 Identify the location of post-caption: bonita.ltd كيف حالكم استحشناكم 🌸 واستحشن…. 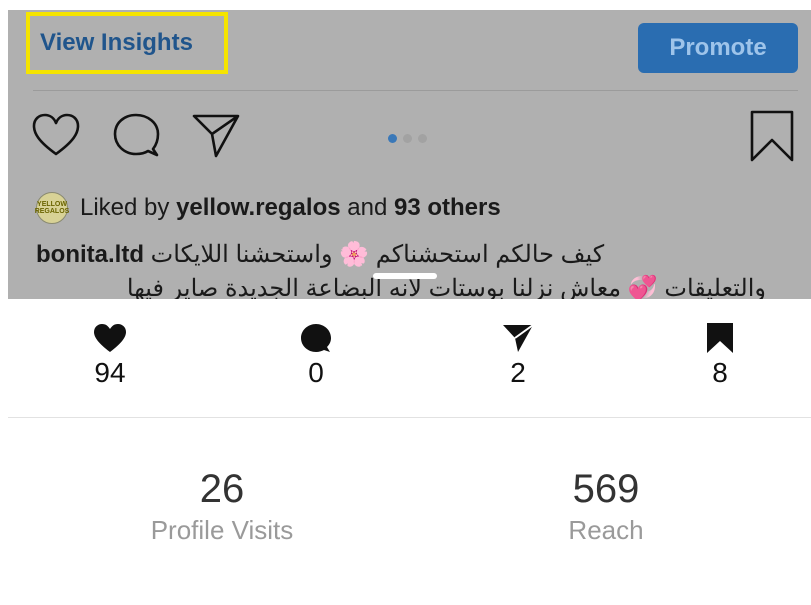
(401, 268).